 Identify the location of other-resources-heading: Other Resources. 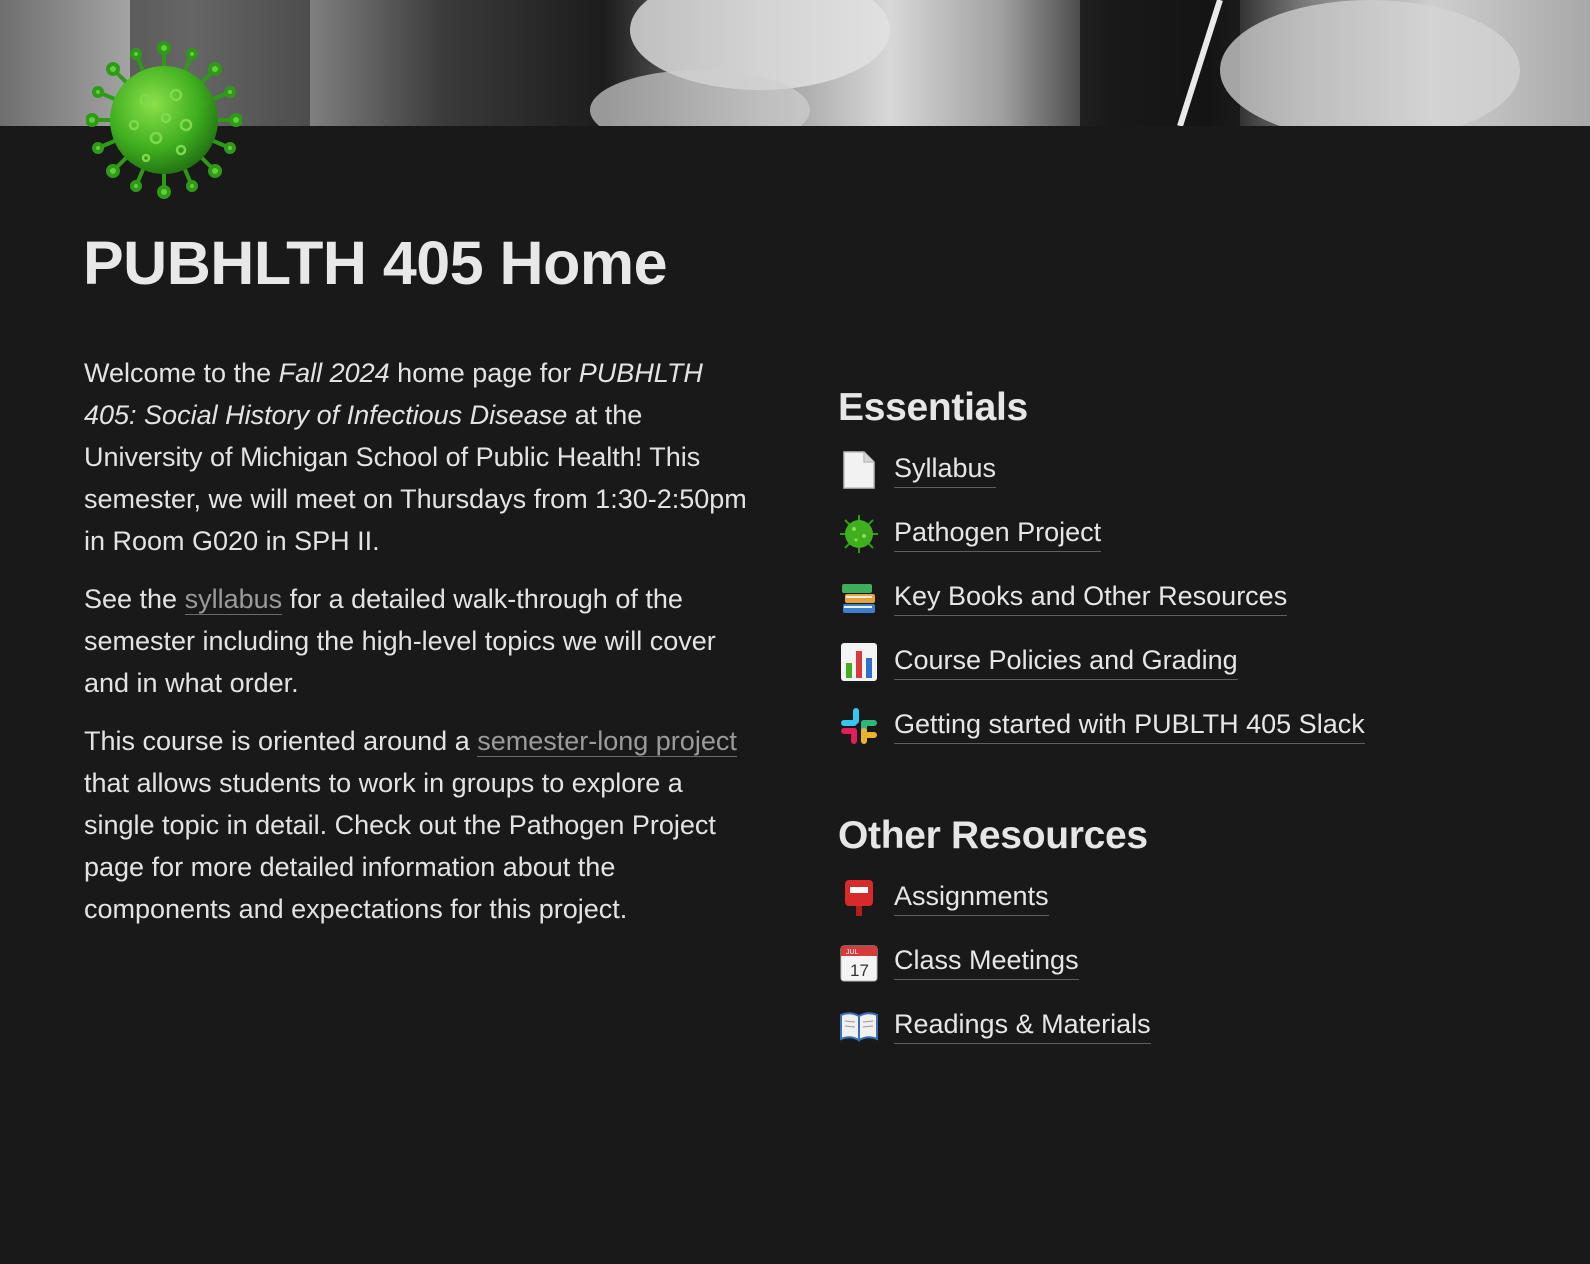
(993, 835).